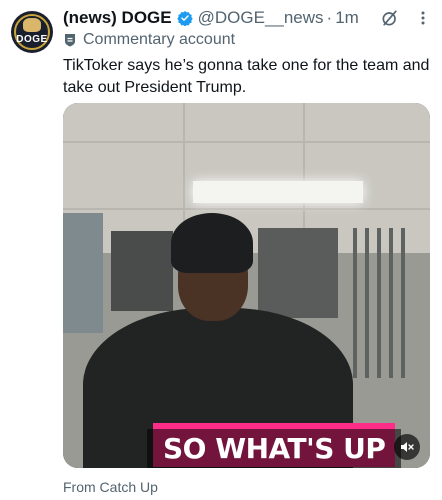 Image resolution: width=442 pixels, height=500 pixels. I want to click on commentary-badge-icon, so click(70, 40).